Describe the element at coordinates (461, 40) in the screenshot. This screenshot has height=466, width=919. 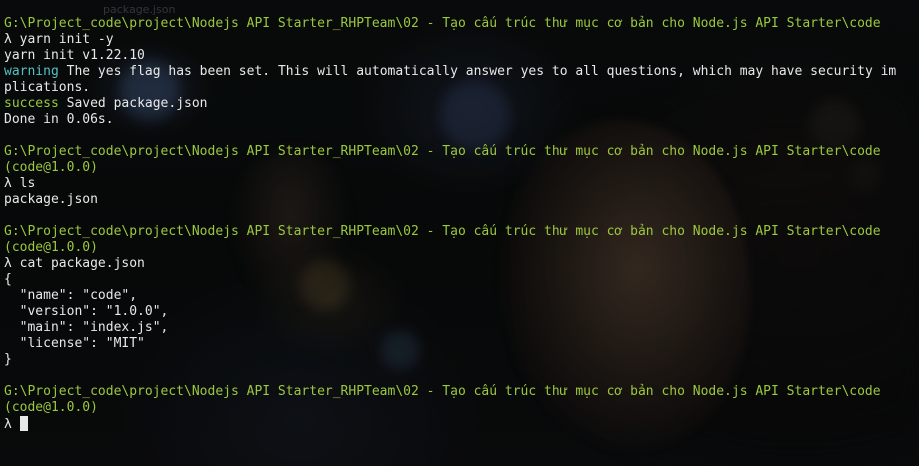
I see `command-line: λ yarn init -y` at that location.